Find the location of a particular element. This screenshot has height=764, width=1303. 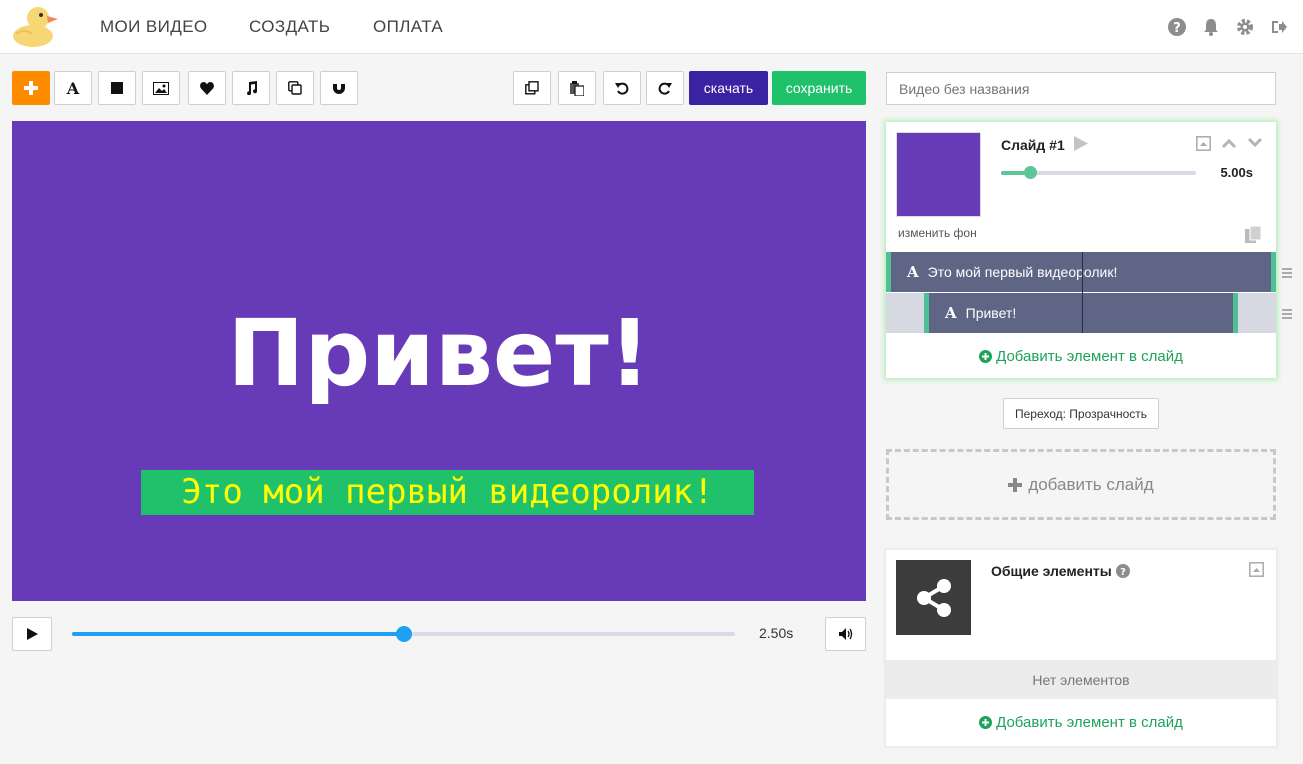

copy-button is located at coordinates (532, 88).